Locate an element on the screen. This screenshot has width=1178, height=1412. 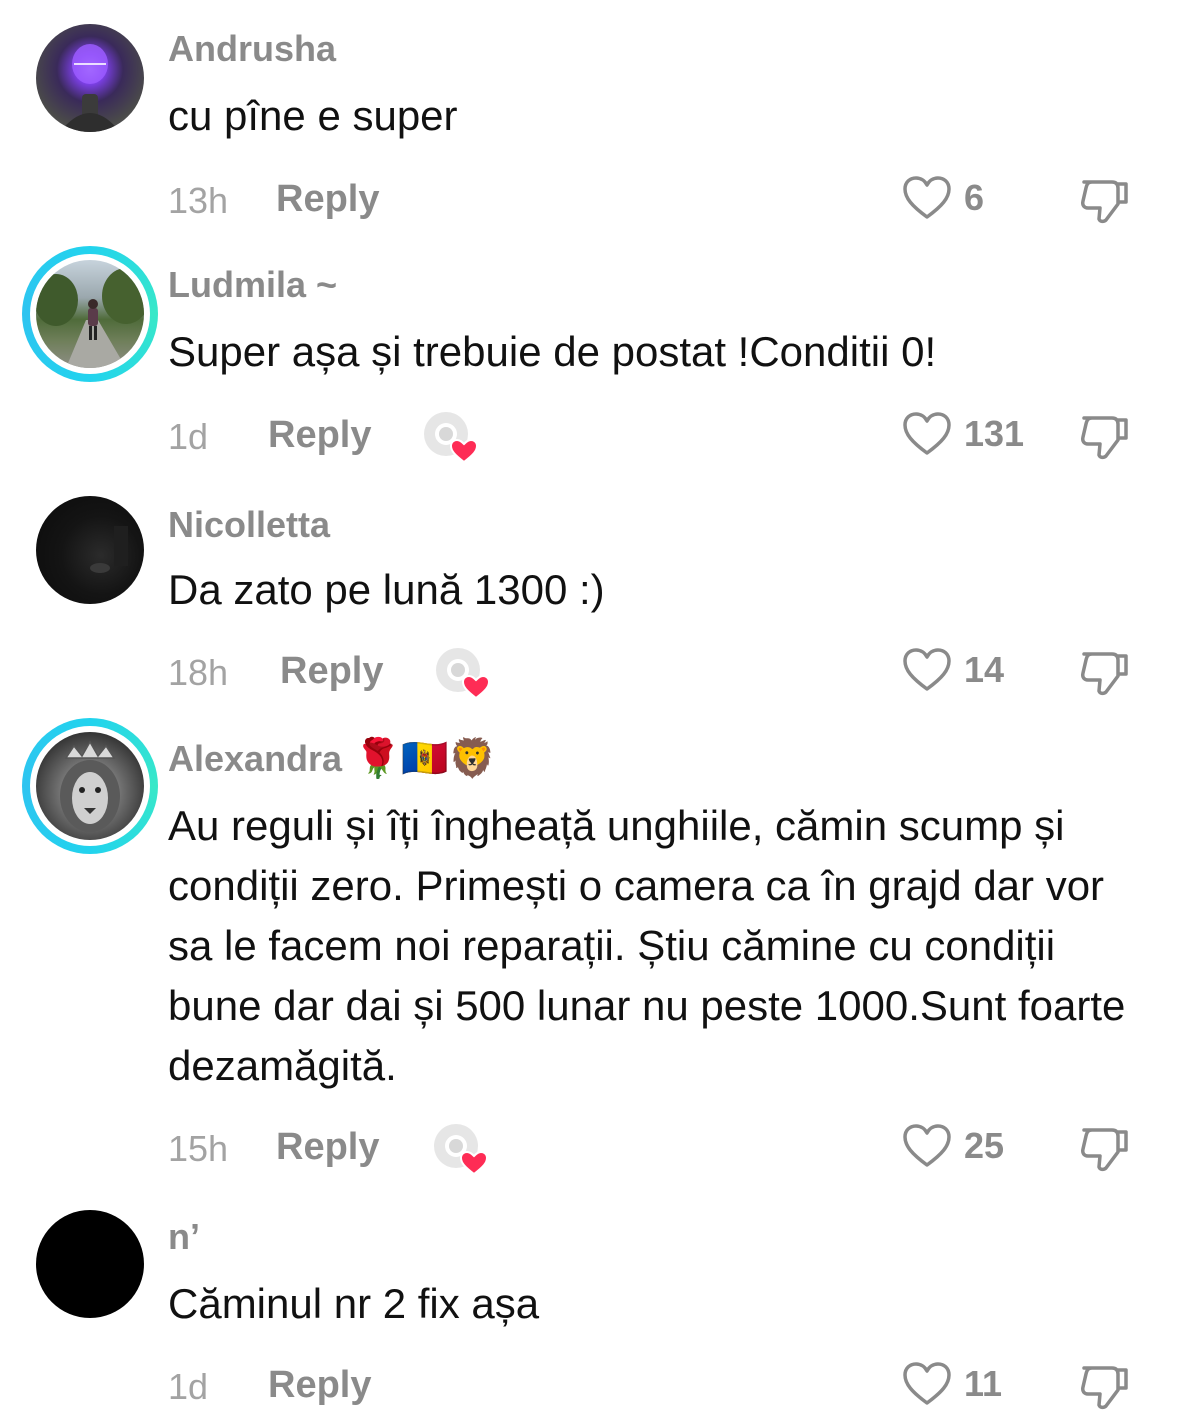
comment-author: Ludmila ~ is located at coordinates (252, 285).